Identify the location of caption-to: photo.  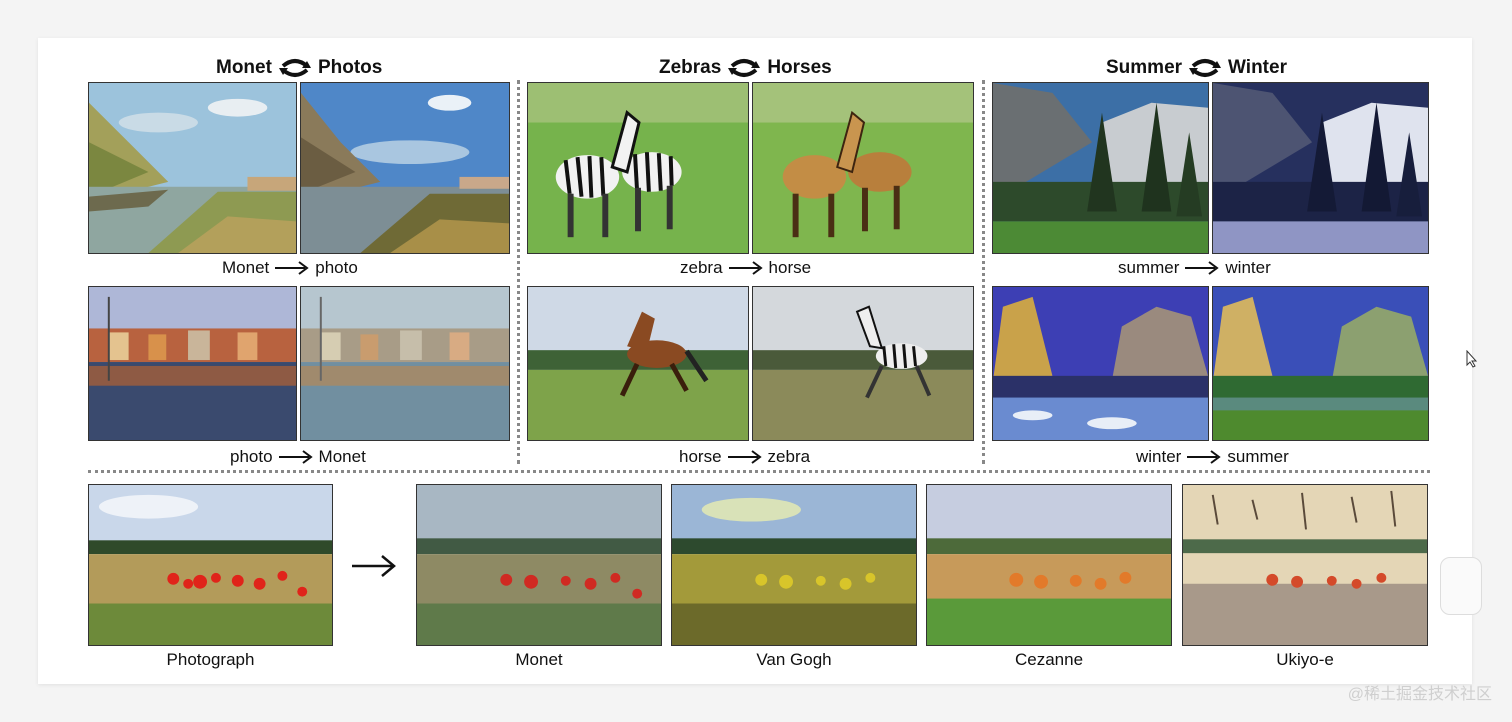
(336, 267).